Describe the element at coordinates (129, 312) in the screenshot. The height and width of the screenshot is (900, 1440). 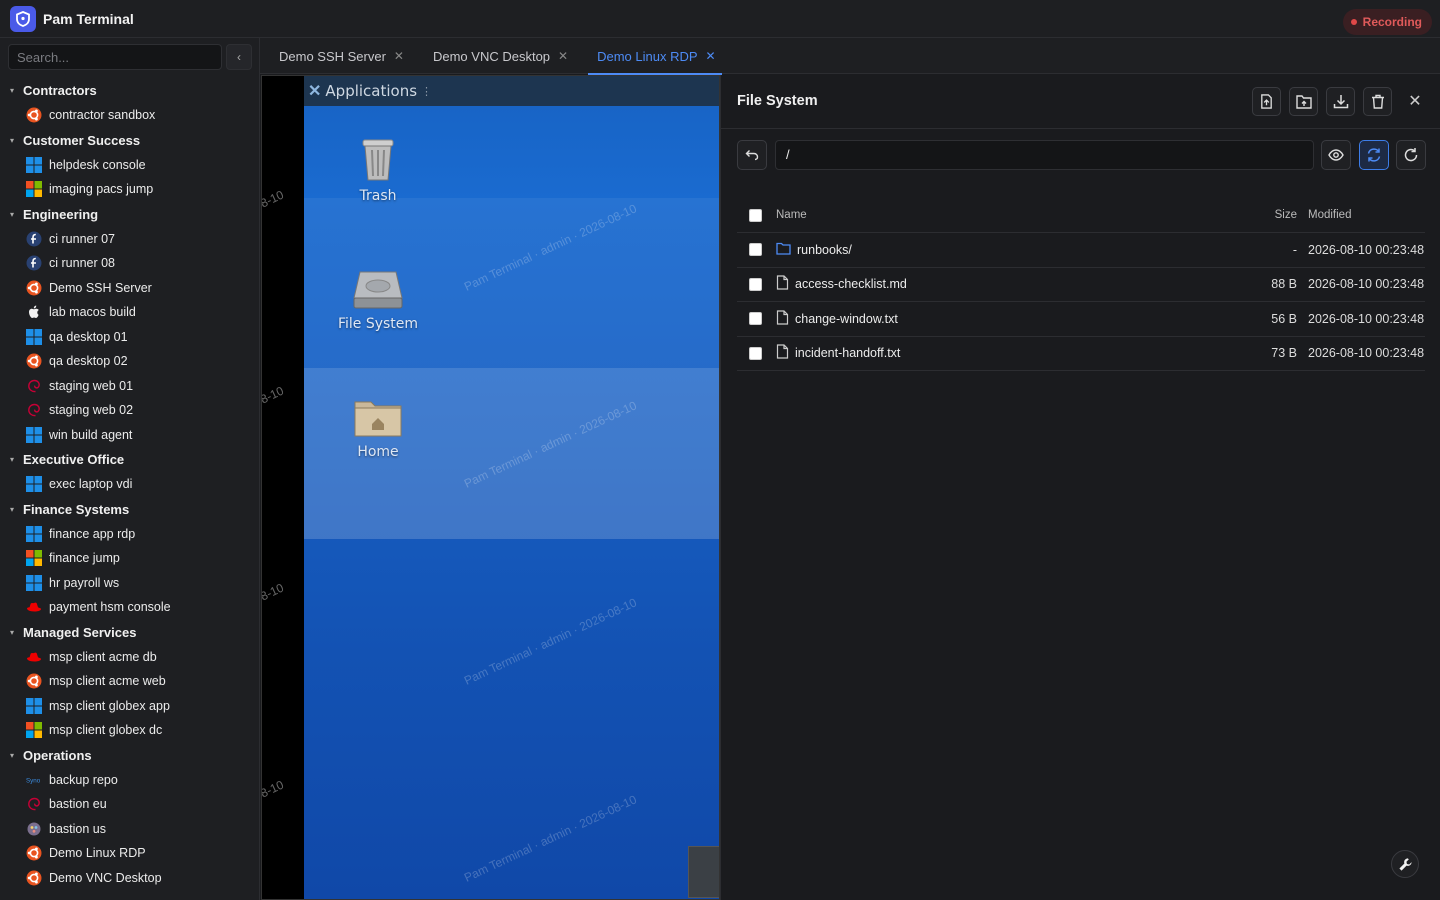
I see `tree-item: lab macos build` at that location.